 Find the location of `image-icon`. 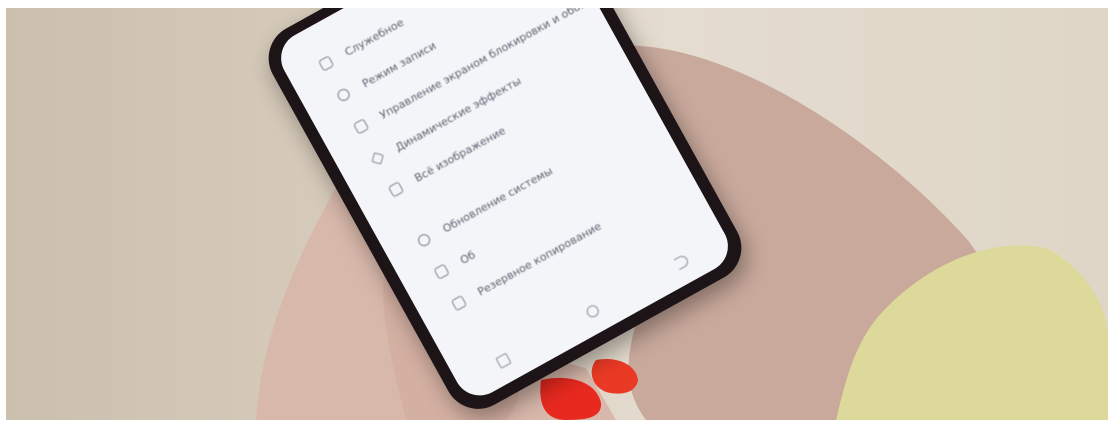

image-icon is located at coordinates (396, 189).